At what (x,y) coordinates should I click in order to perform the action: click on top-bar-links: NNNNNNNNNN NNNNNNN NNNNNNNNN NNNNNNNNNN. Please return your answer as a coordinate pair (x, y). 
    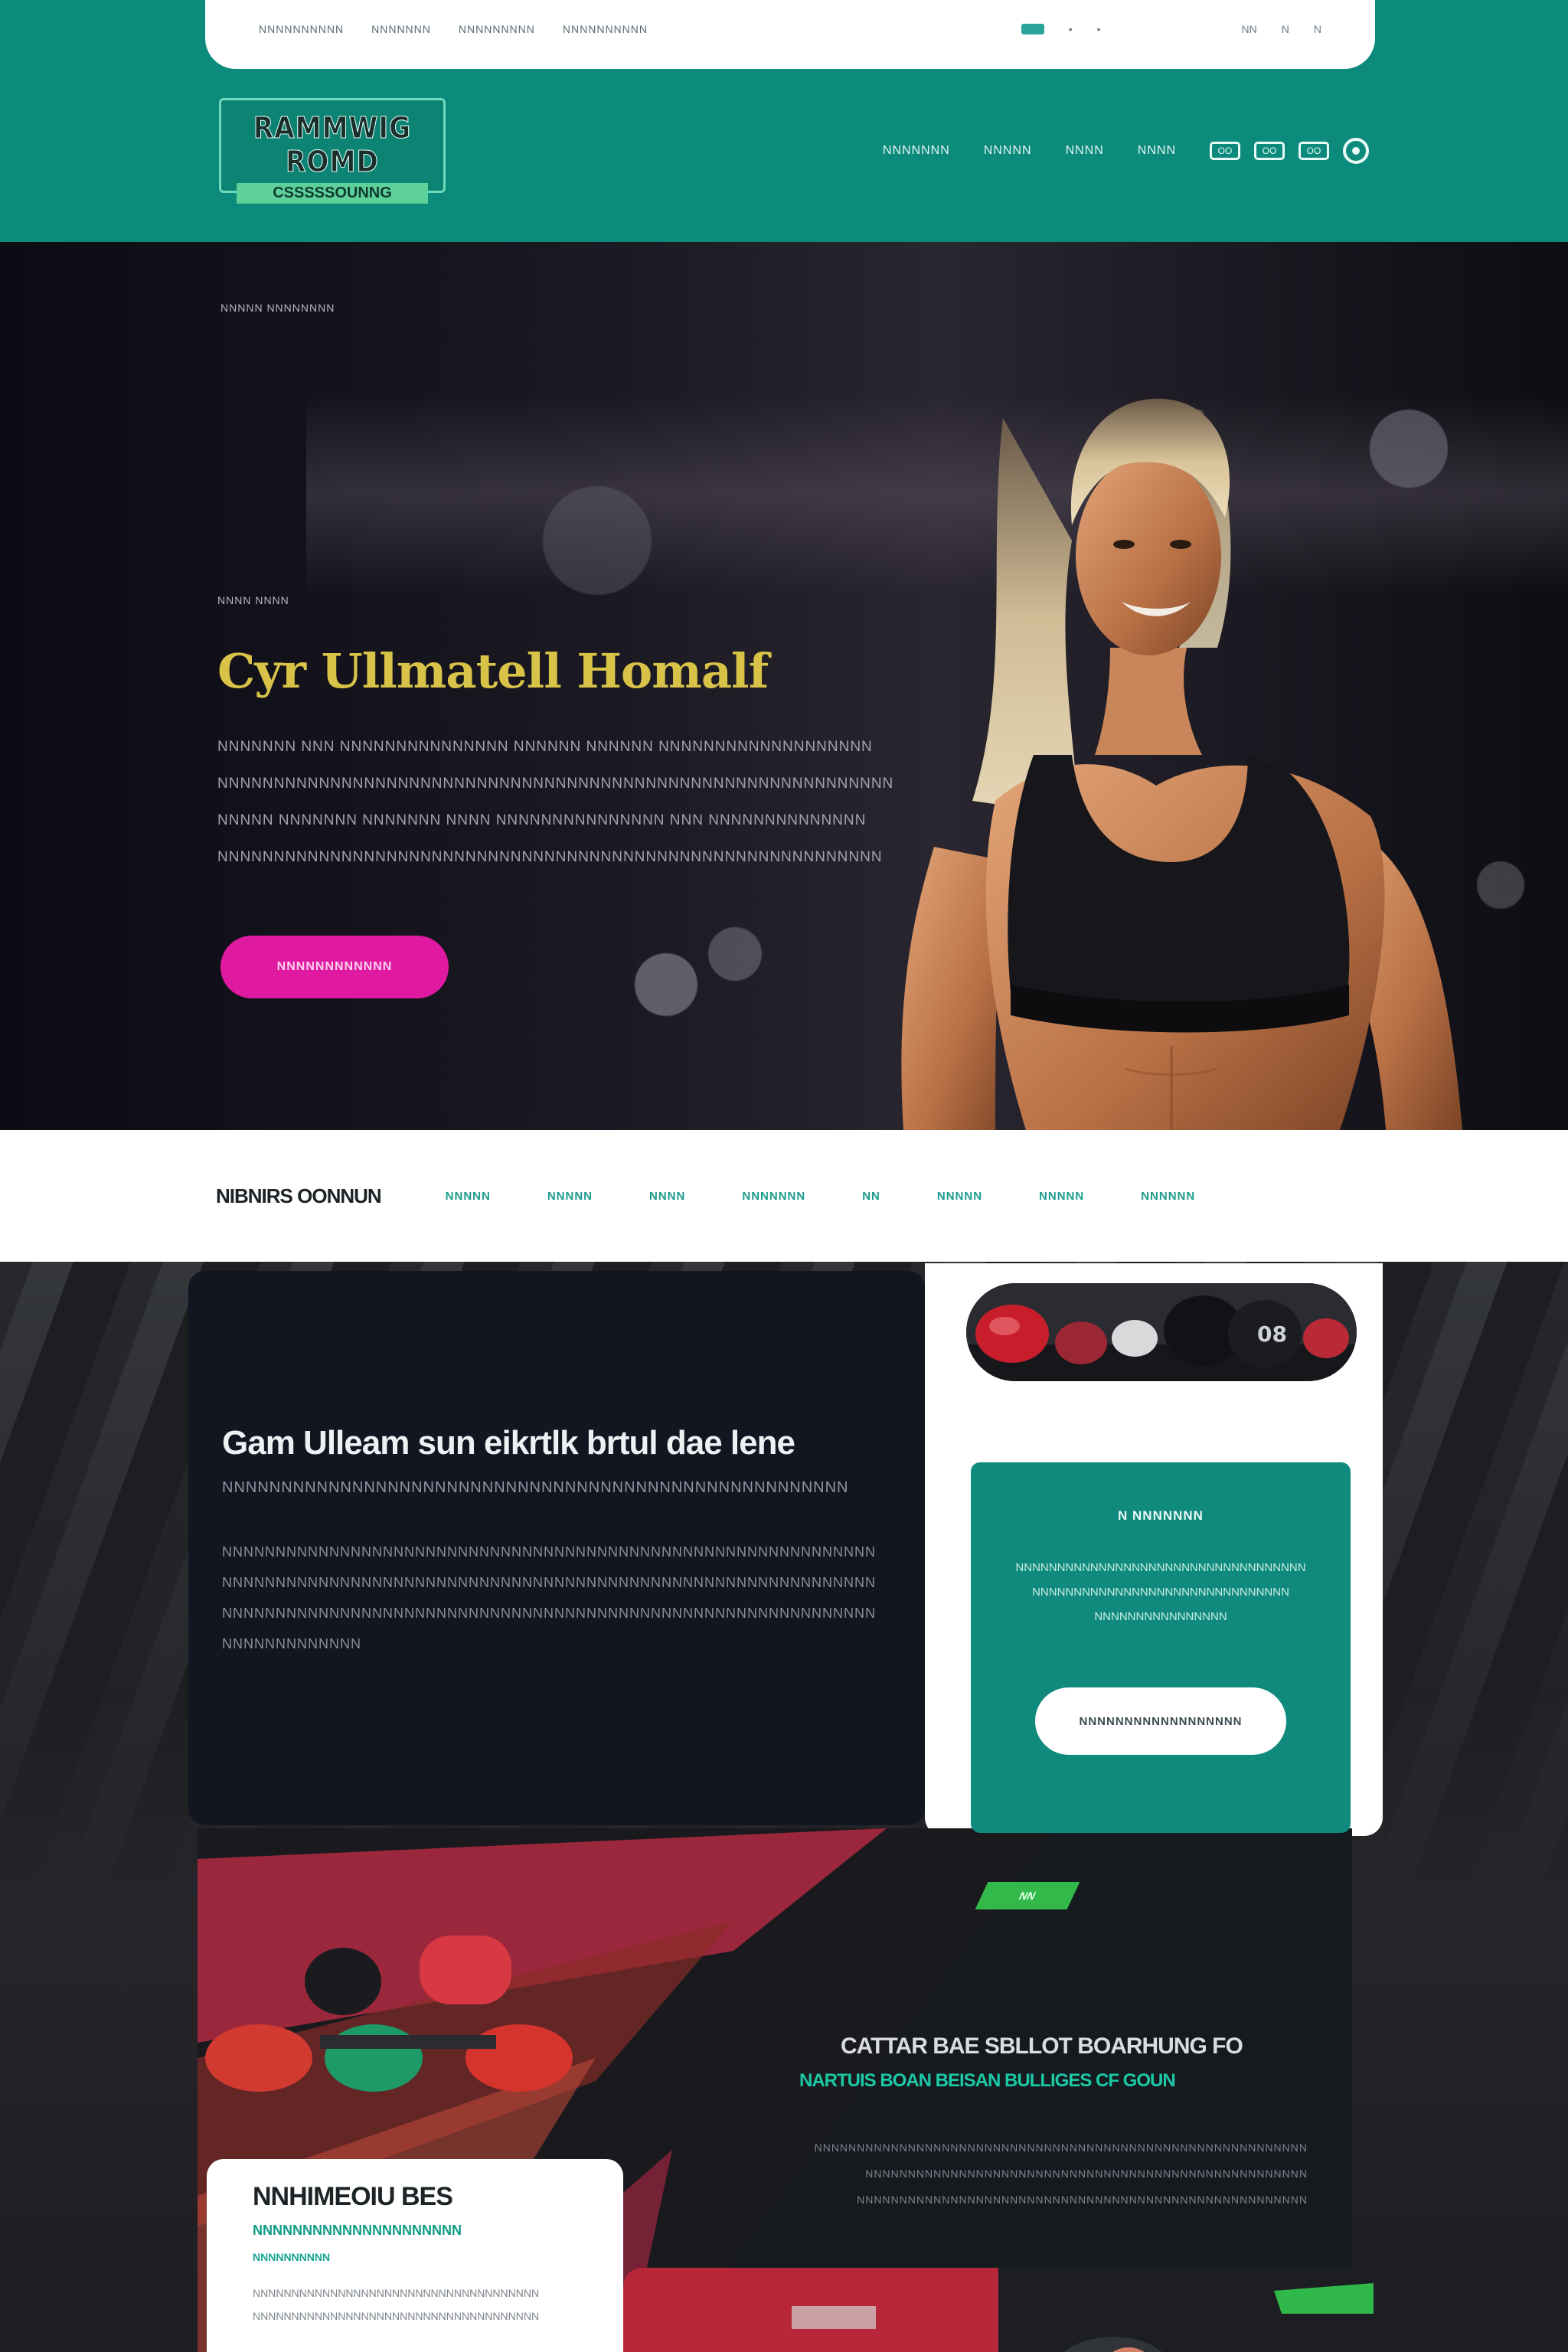
    Looking at the image, I should click on (453, 29).